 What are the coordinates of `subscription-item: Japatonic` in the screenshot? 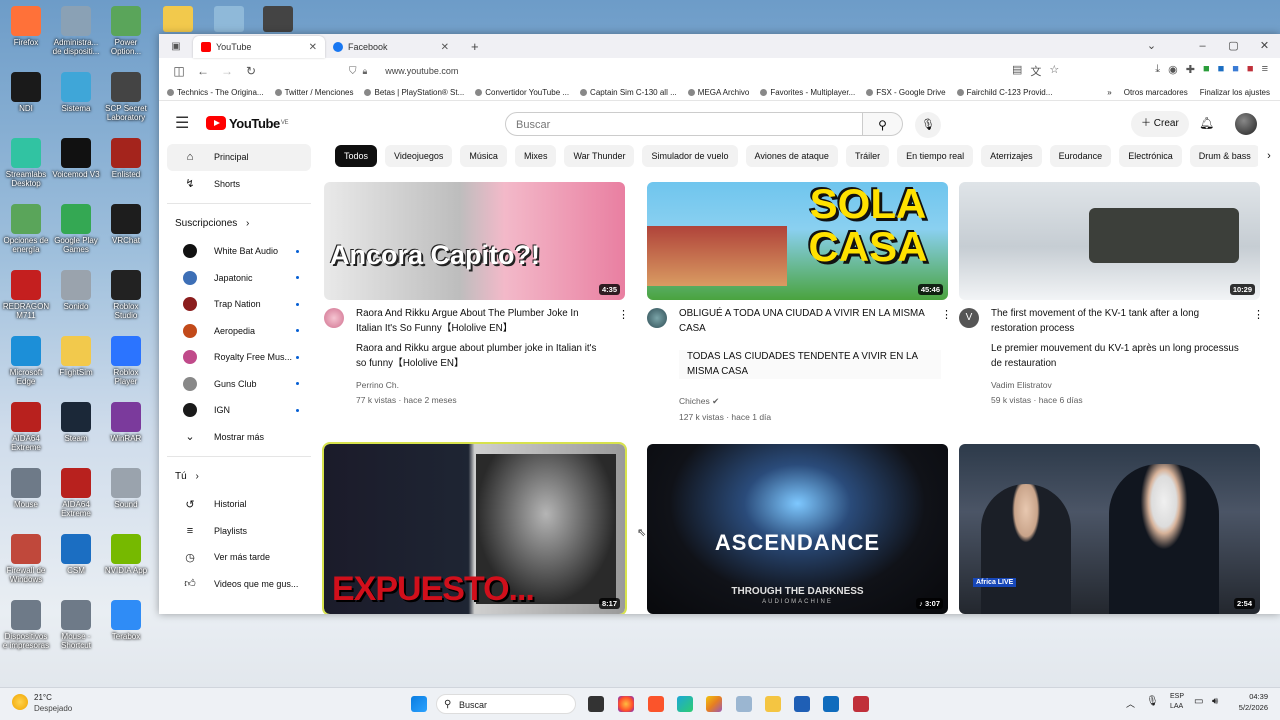 It's located at (239, 278).